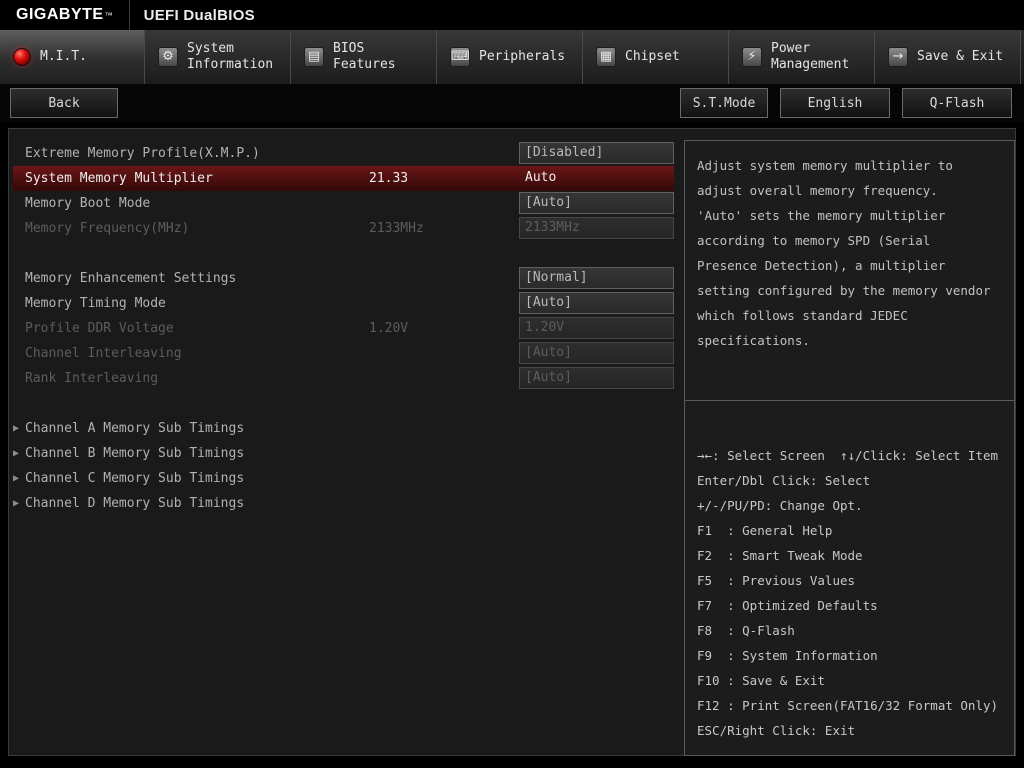 This screenshot has width=1024, height=768. Describe the element at coordinates (752, 57) in the screenshot. I see `power-icon: ⚡` at that location.